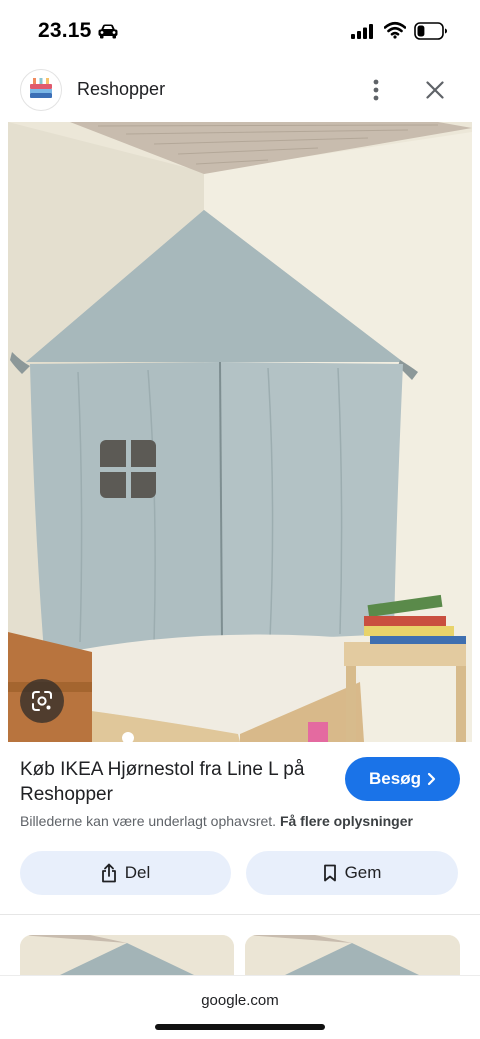 The height and width of the screenshot is (1039, 480). I want to click on share-icon, so click(108, 873).